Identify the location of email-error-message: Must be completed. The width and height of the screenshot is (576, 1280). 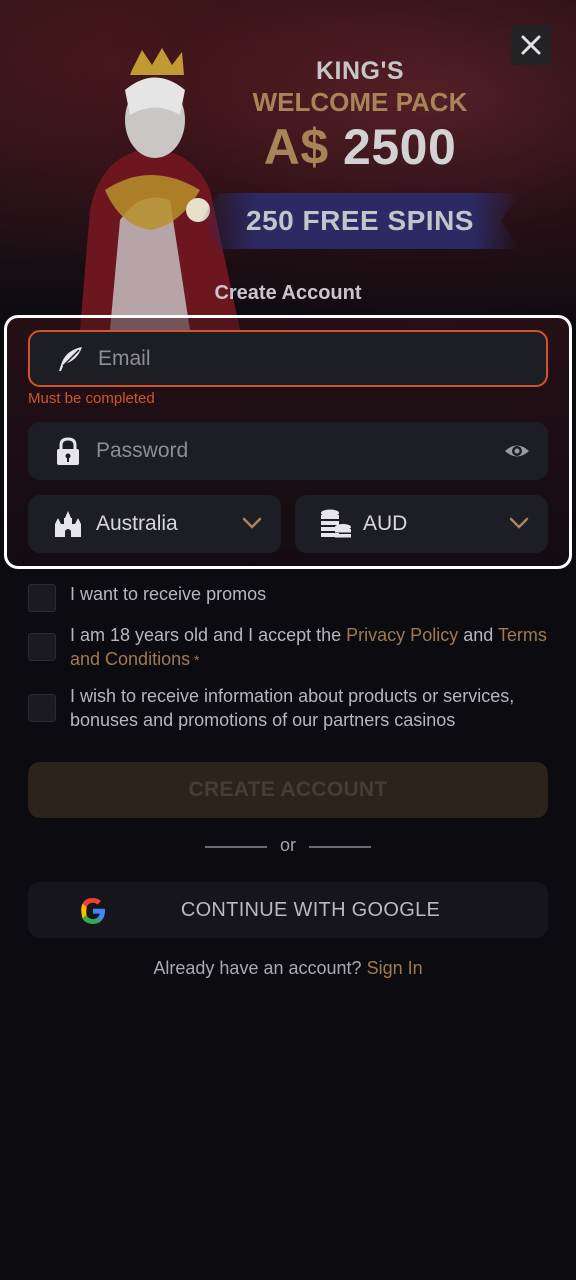
(91, 398).